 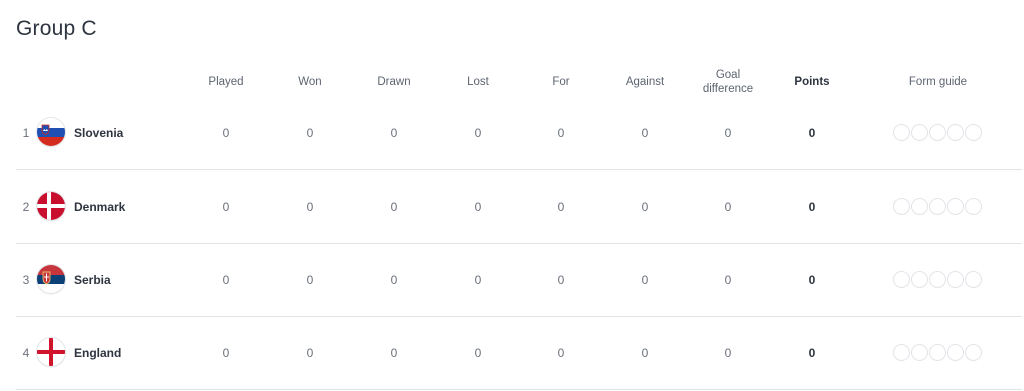 I want to click on denmark-flag-icon, so click(x=51, y=206).